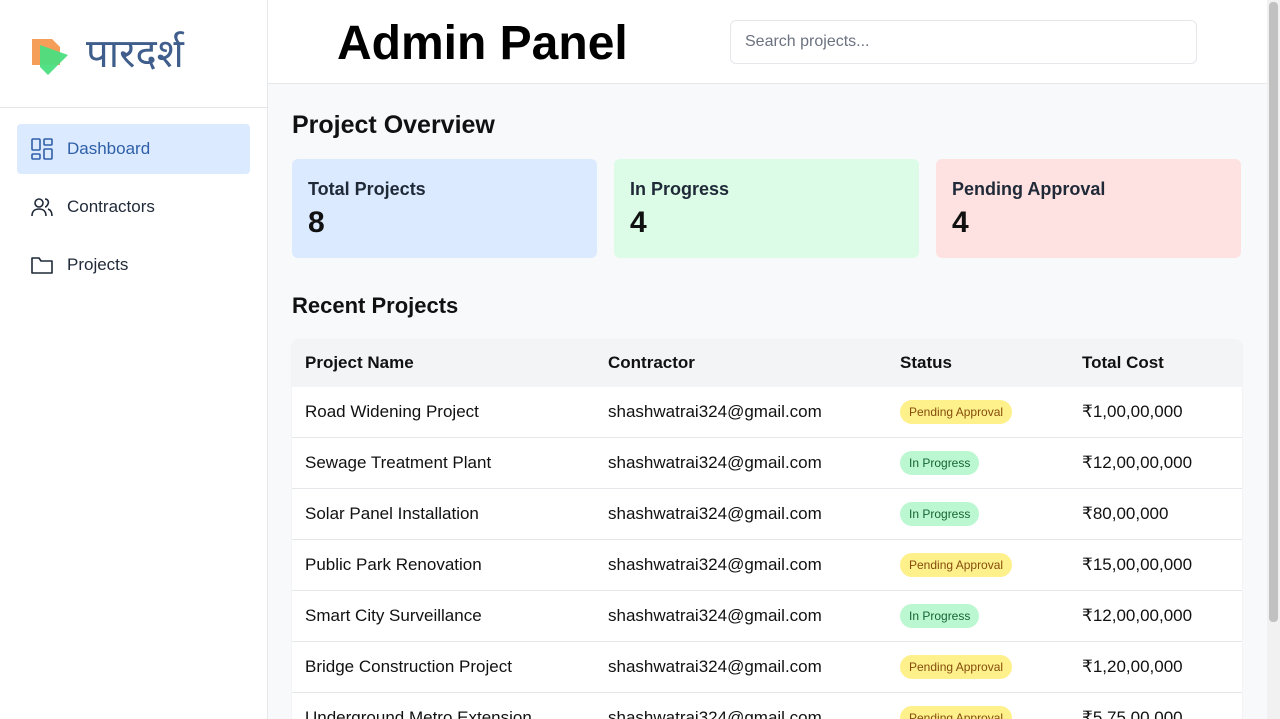 This screenshot has width=1280, height=719. What do you see at coordinates (450, 363) in the screenshot?
I see `column-header: Project Name` at bounding box center [450, 363].